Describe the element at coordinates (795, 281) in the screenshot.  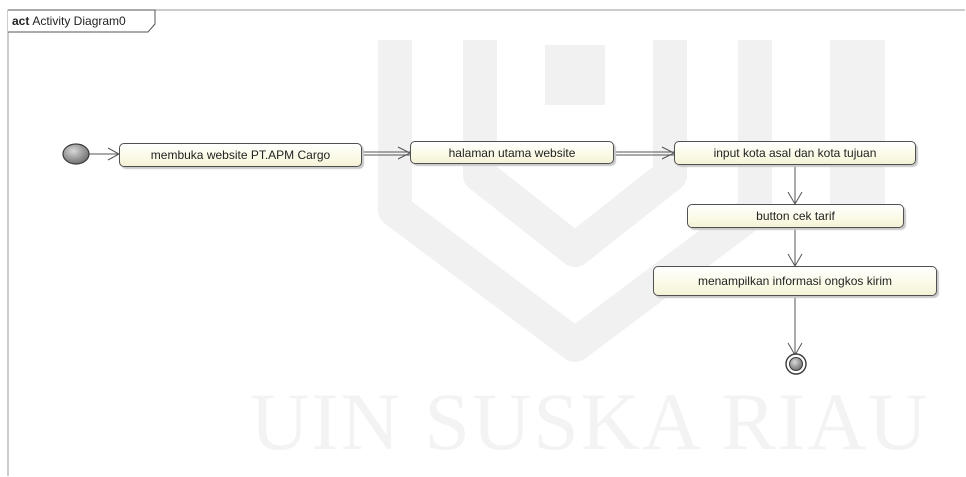
I see `activity-menampilkan-informasi: menampilkan informasi ongkos kirim` at that location.